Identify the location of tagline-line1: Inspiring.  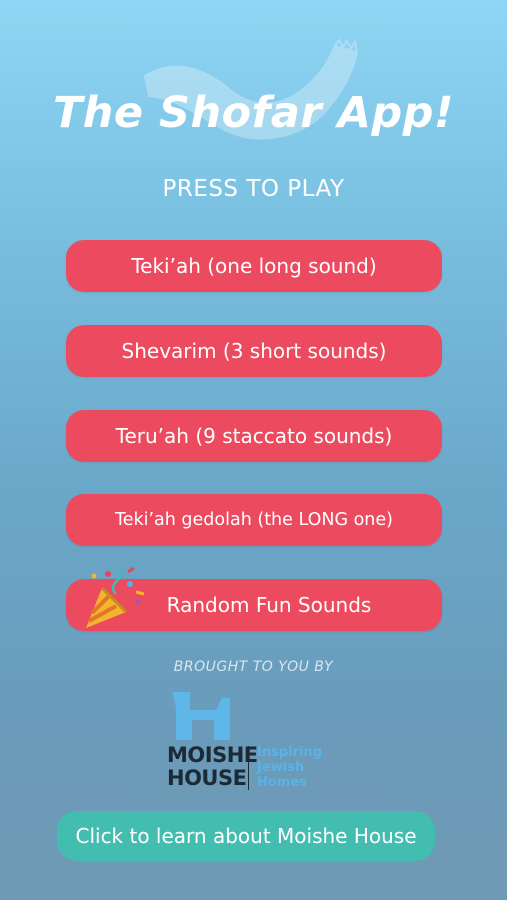
(290, 752).